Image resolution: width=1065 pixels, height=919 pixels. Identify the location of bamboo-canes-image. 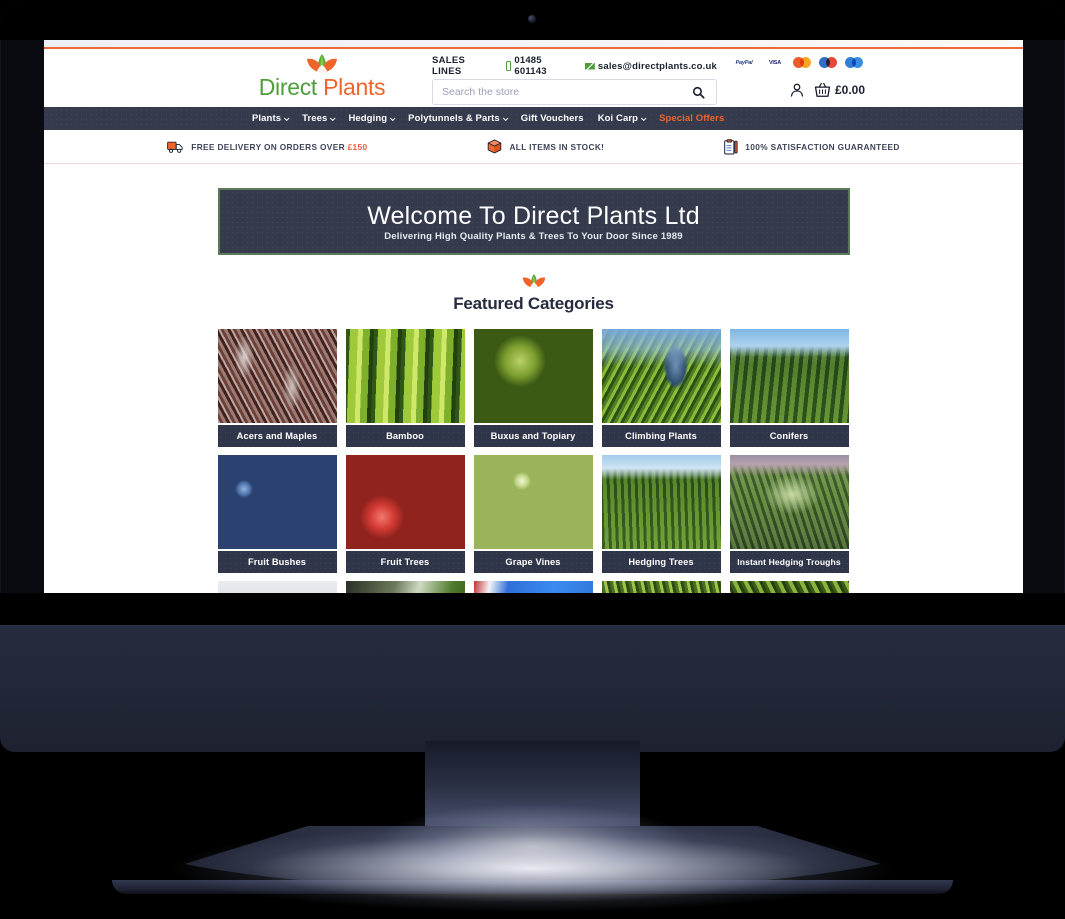
(405, 376).